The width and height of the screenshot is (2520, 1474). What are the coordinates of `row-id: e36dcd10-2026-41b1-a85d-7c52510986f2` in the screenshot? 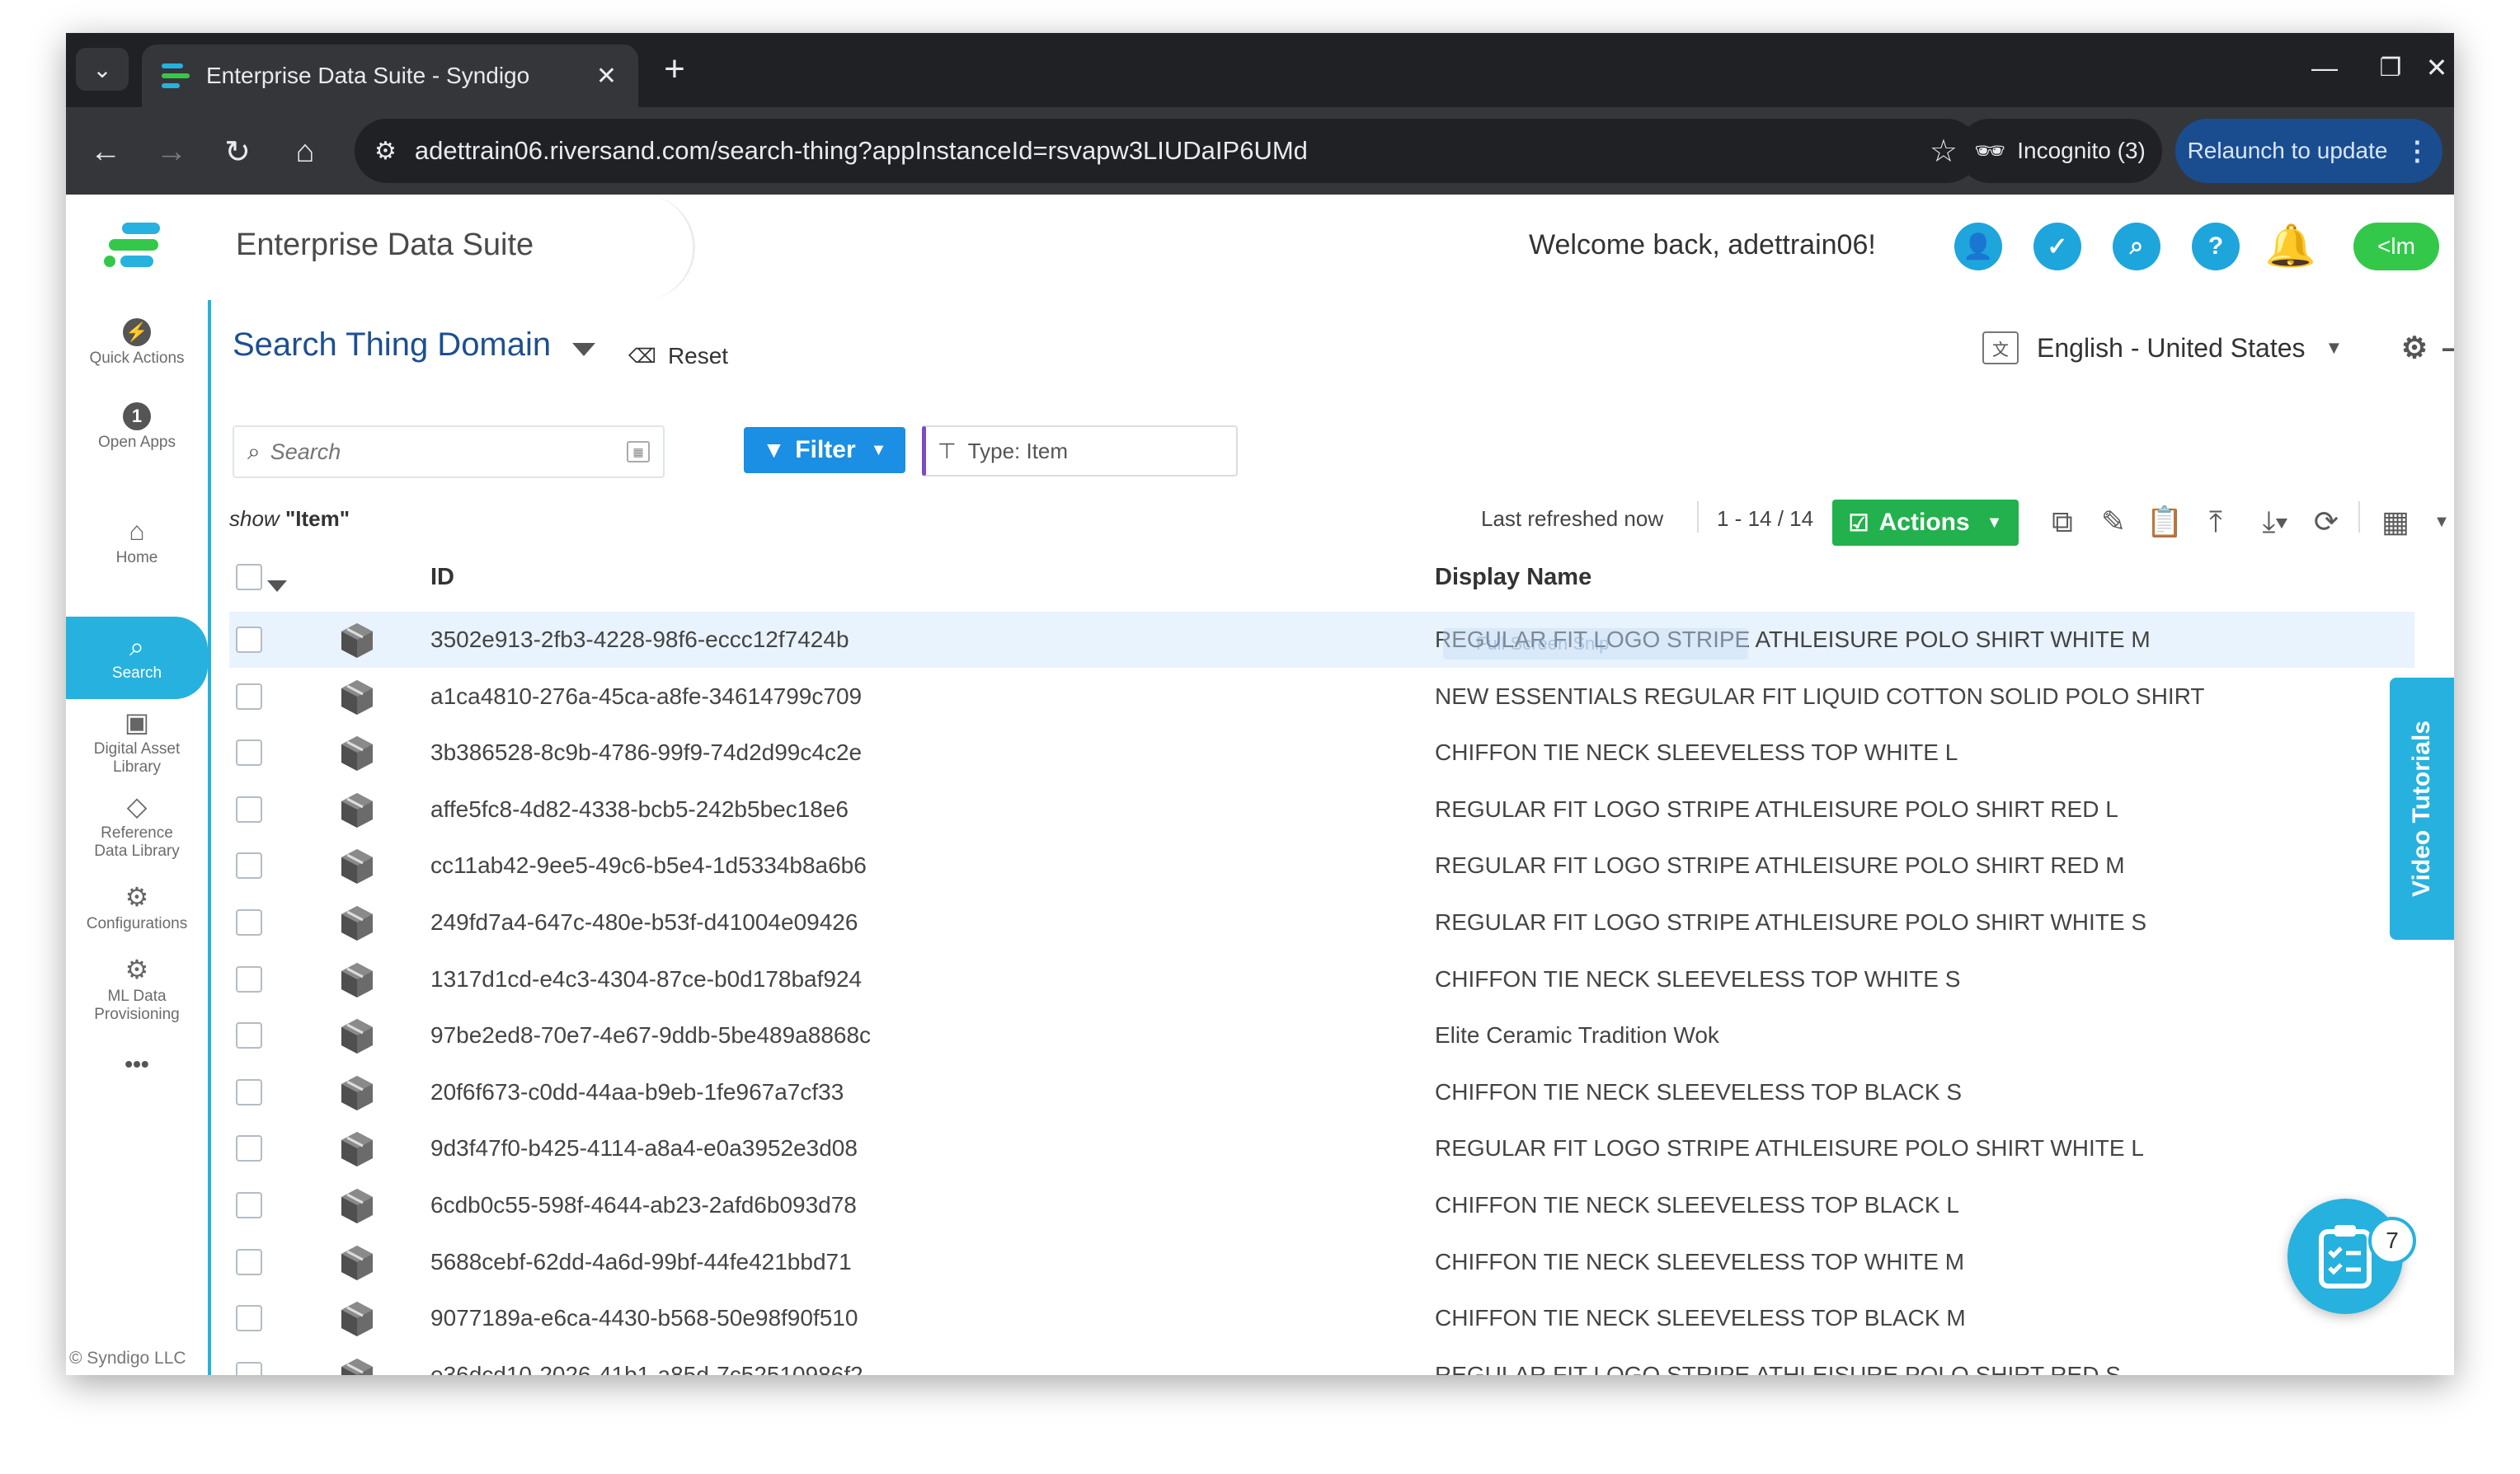 It's located at (646, 1368).